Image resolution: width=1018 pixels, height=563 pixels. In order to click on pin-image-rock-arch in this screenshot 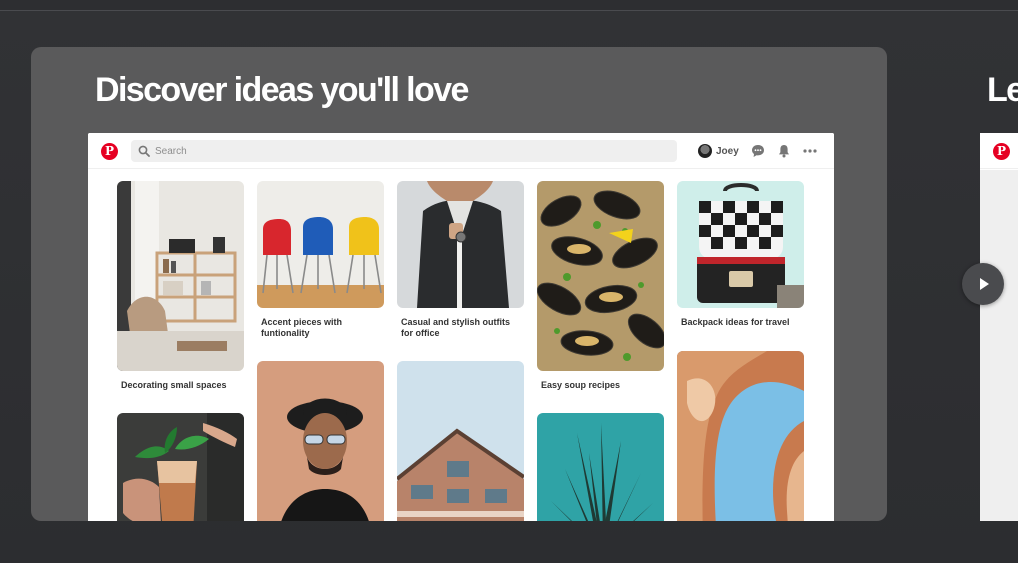, I will do `click(740, 436)`.